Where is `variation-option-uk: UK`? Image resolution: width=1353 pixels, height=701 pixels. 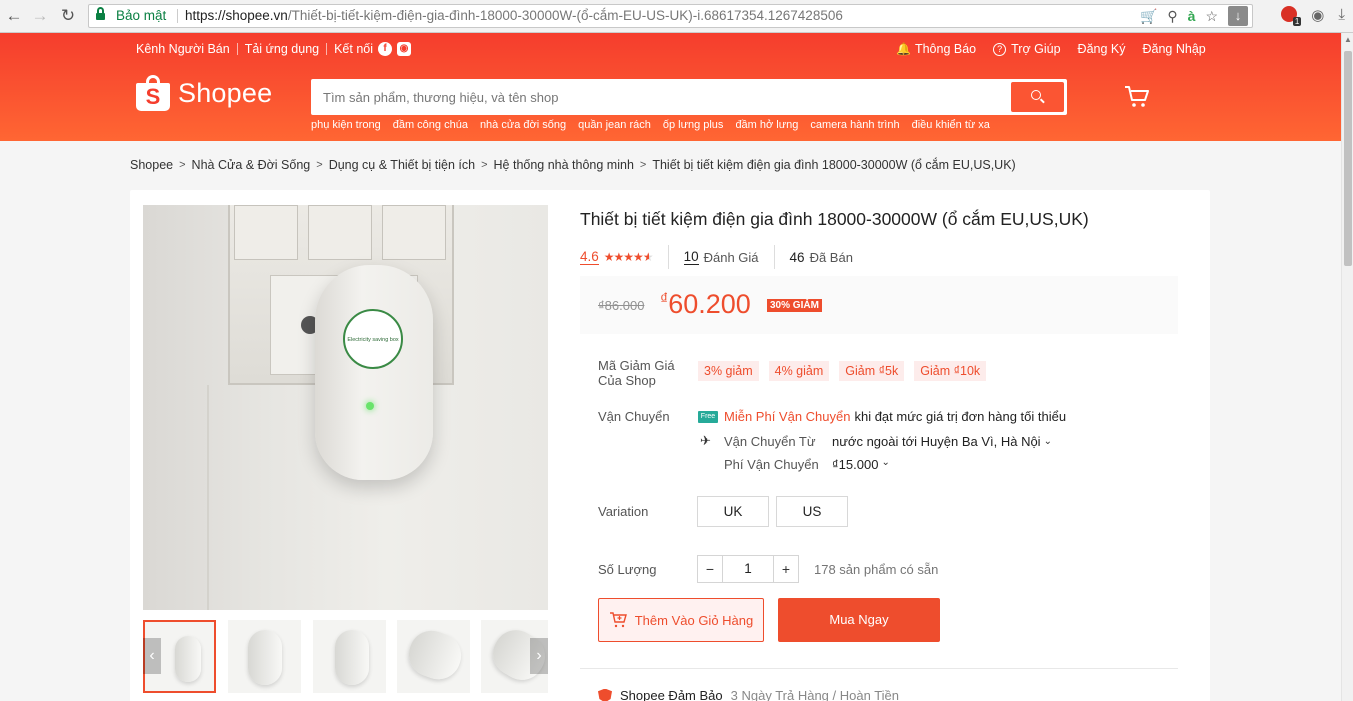
variation-option-uk: UK is located at coordinates (733, 511).